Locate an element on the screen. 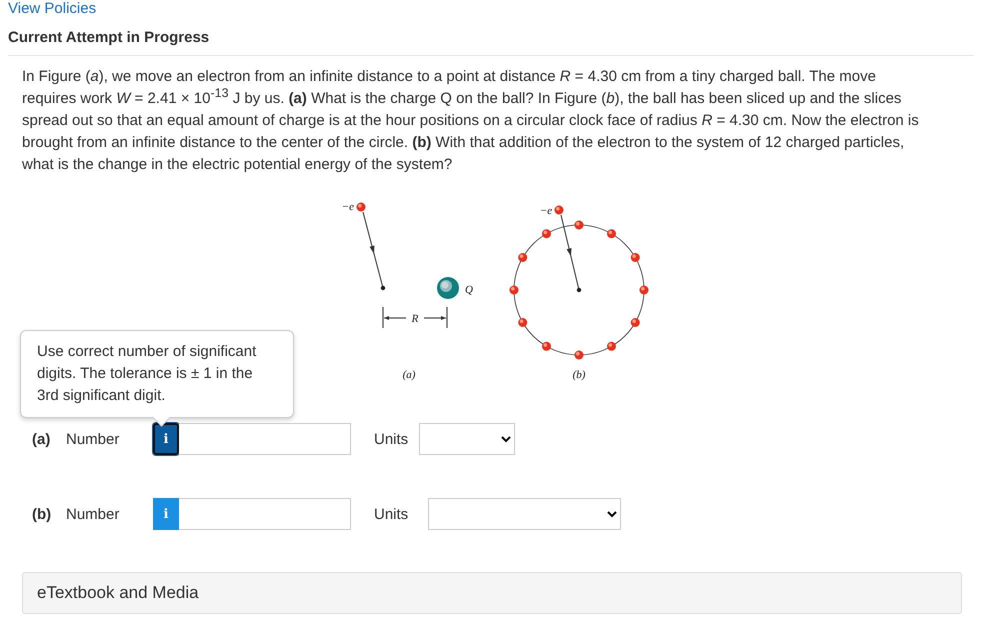 This screenshot has height=626, width=982. info-button: i is located at coordinates (166, 439).